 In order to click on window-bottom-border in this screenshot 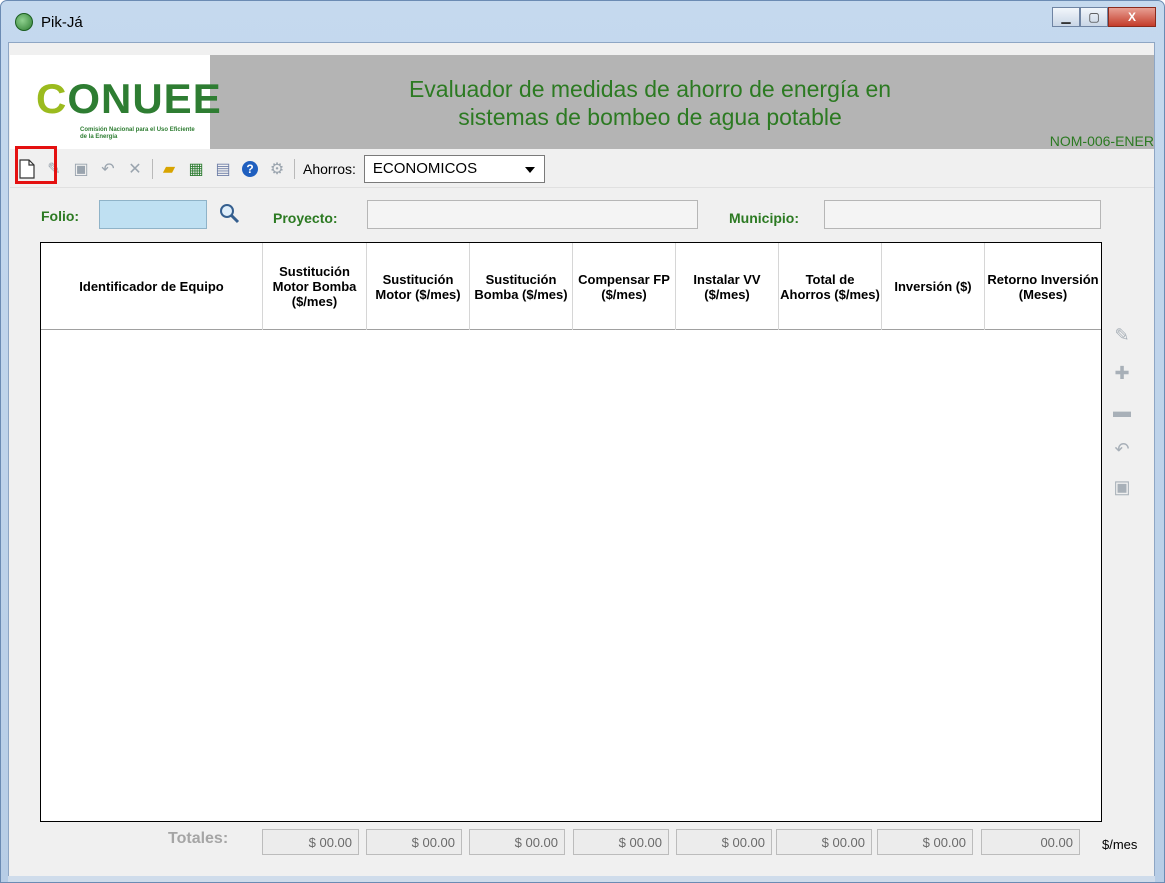, I will do `click(581, 879)`.